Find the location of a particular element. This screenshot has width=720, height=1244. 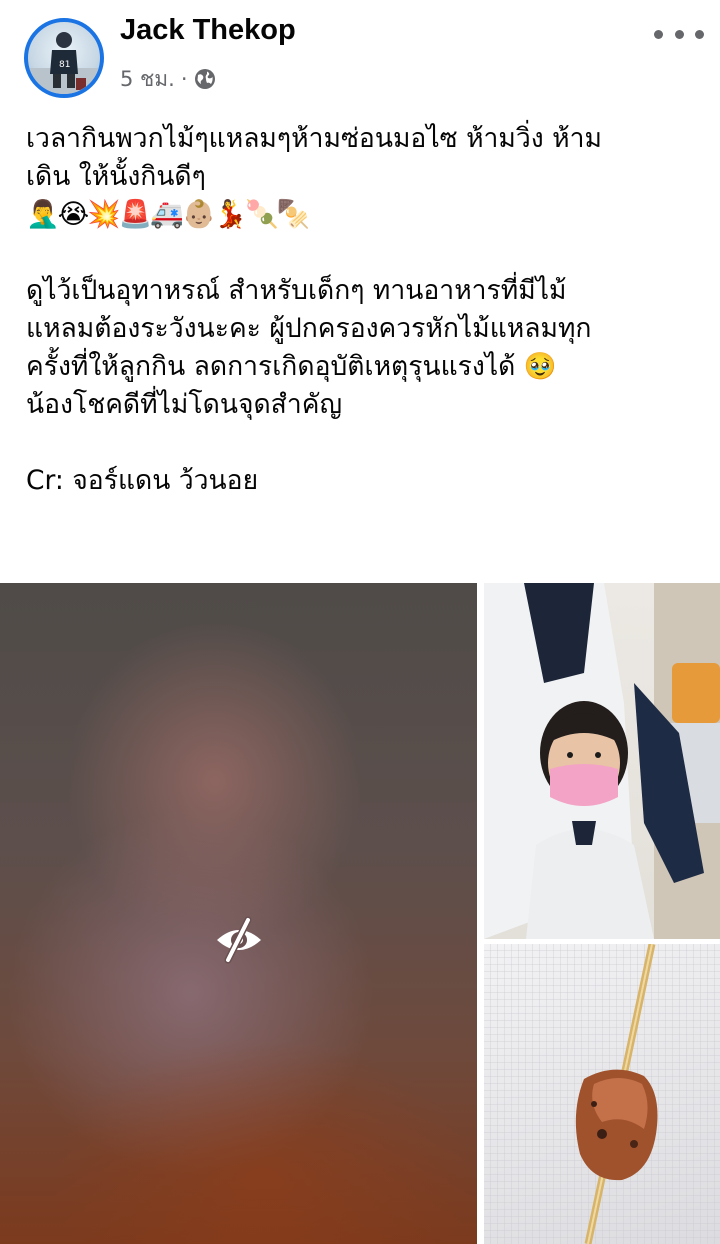

avatar-figure: 81 is located at coordinates (64, 63).